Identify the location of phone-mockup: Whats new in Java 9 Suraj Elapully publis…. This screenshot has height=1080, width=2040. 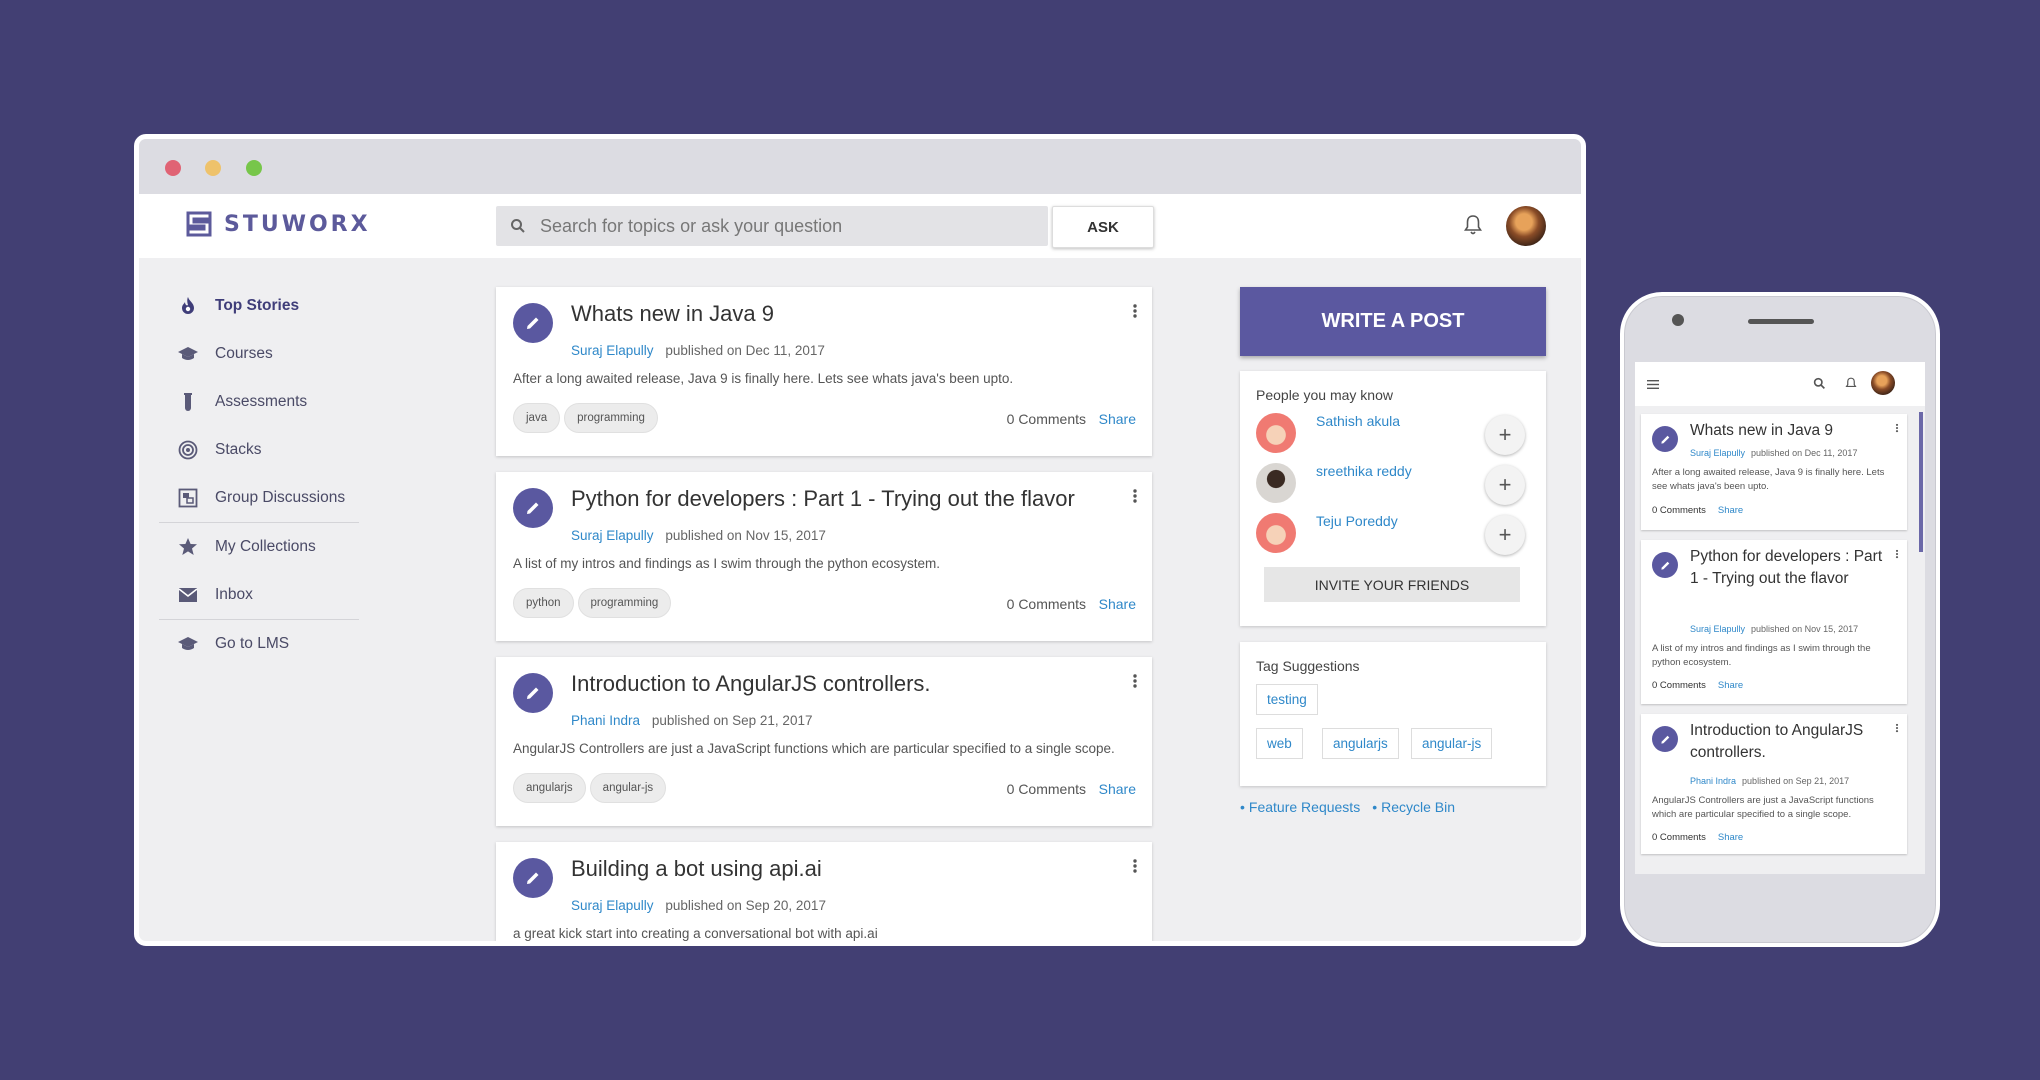
(1780, 619).